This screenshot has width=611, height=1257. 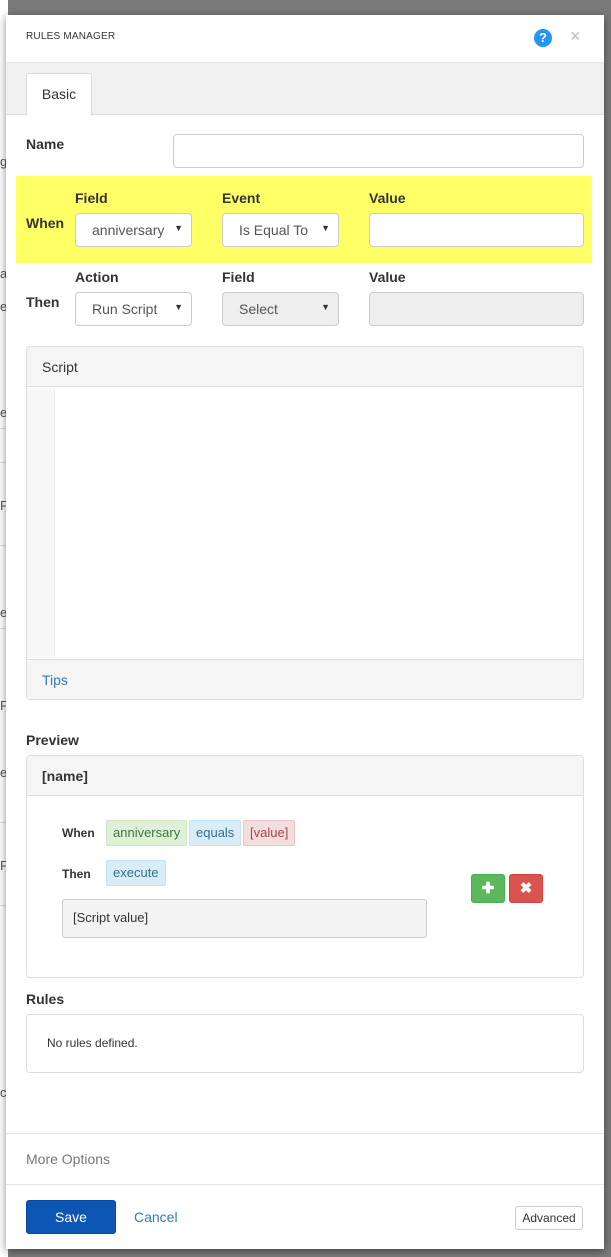 What do you see at coordinates (65, 776) in the screenshot?
I see `preview-rule-name: [name]` at bounding box center [65, 776].